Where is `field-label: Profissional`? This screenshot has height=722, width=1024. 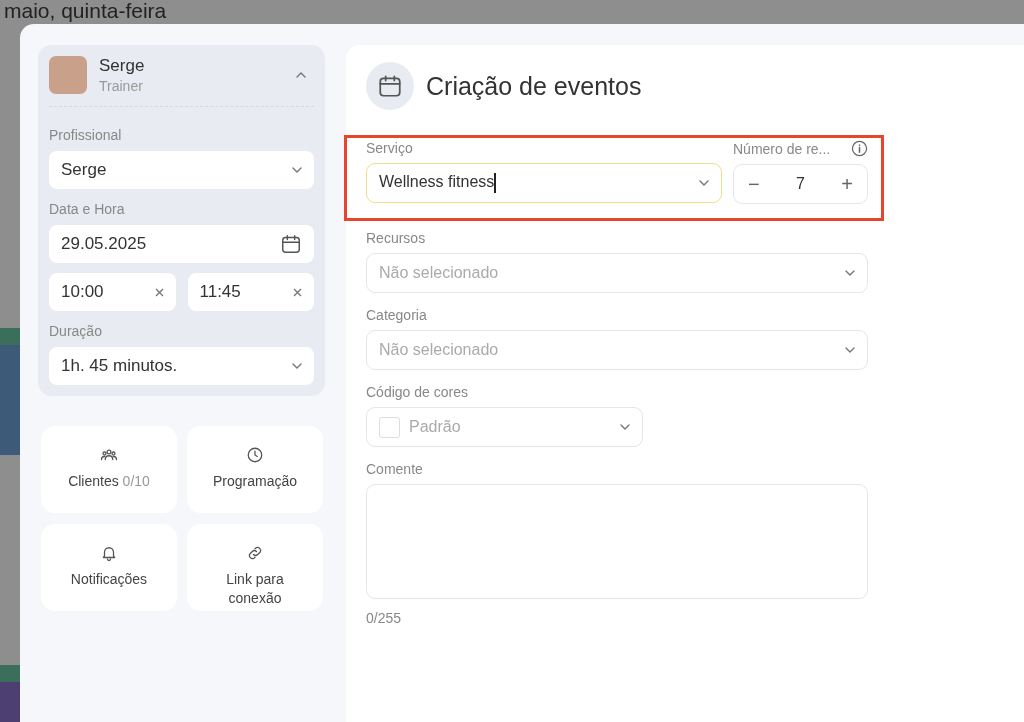 field-label: Profissional is located at coordinates (86, 135).